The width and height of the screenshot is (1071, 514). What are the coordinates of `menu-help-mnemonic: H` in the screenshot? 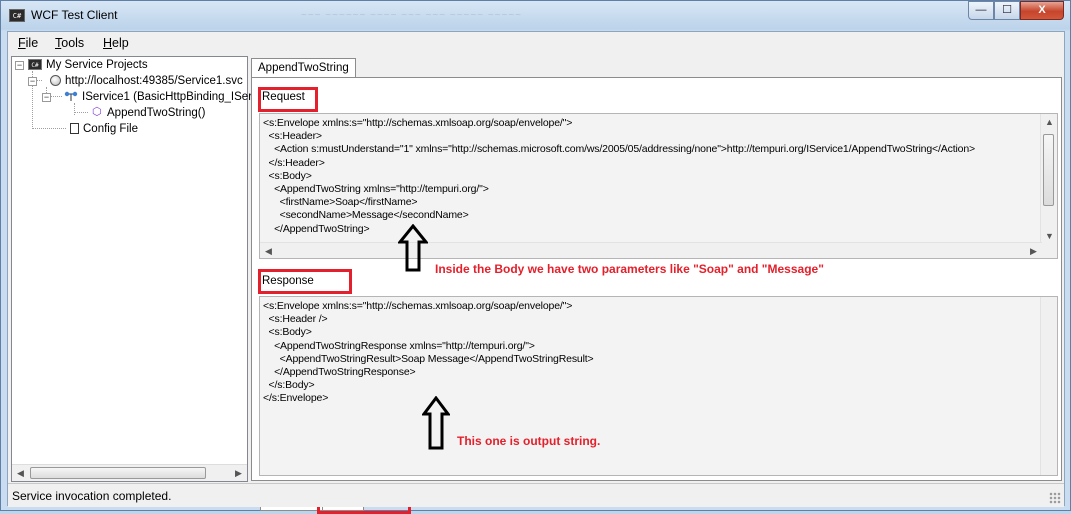 It's located at (108, 43).